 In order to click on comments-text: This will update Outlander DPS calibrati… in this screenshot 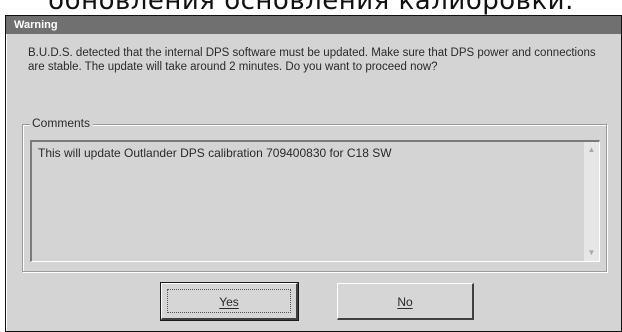, I will do `click(215, 153)`.